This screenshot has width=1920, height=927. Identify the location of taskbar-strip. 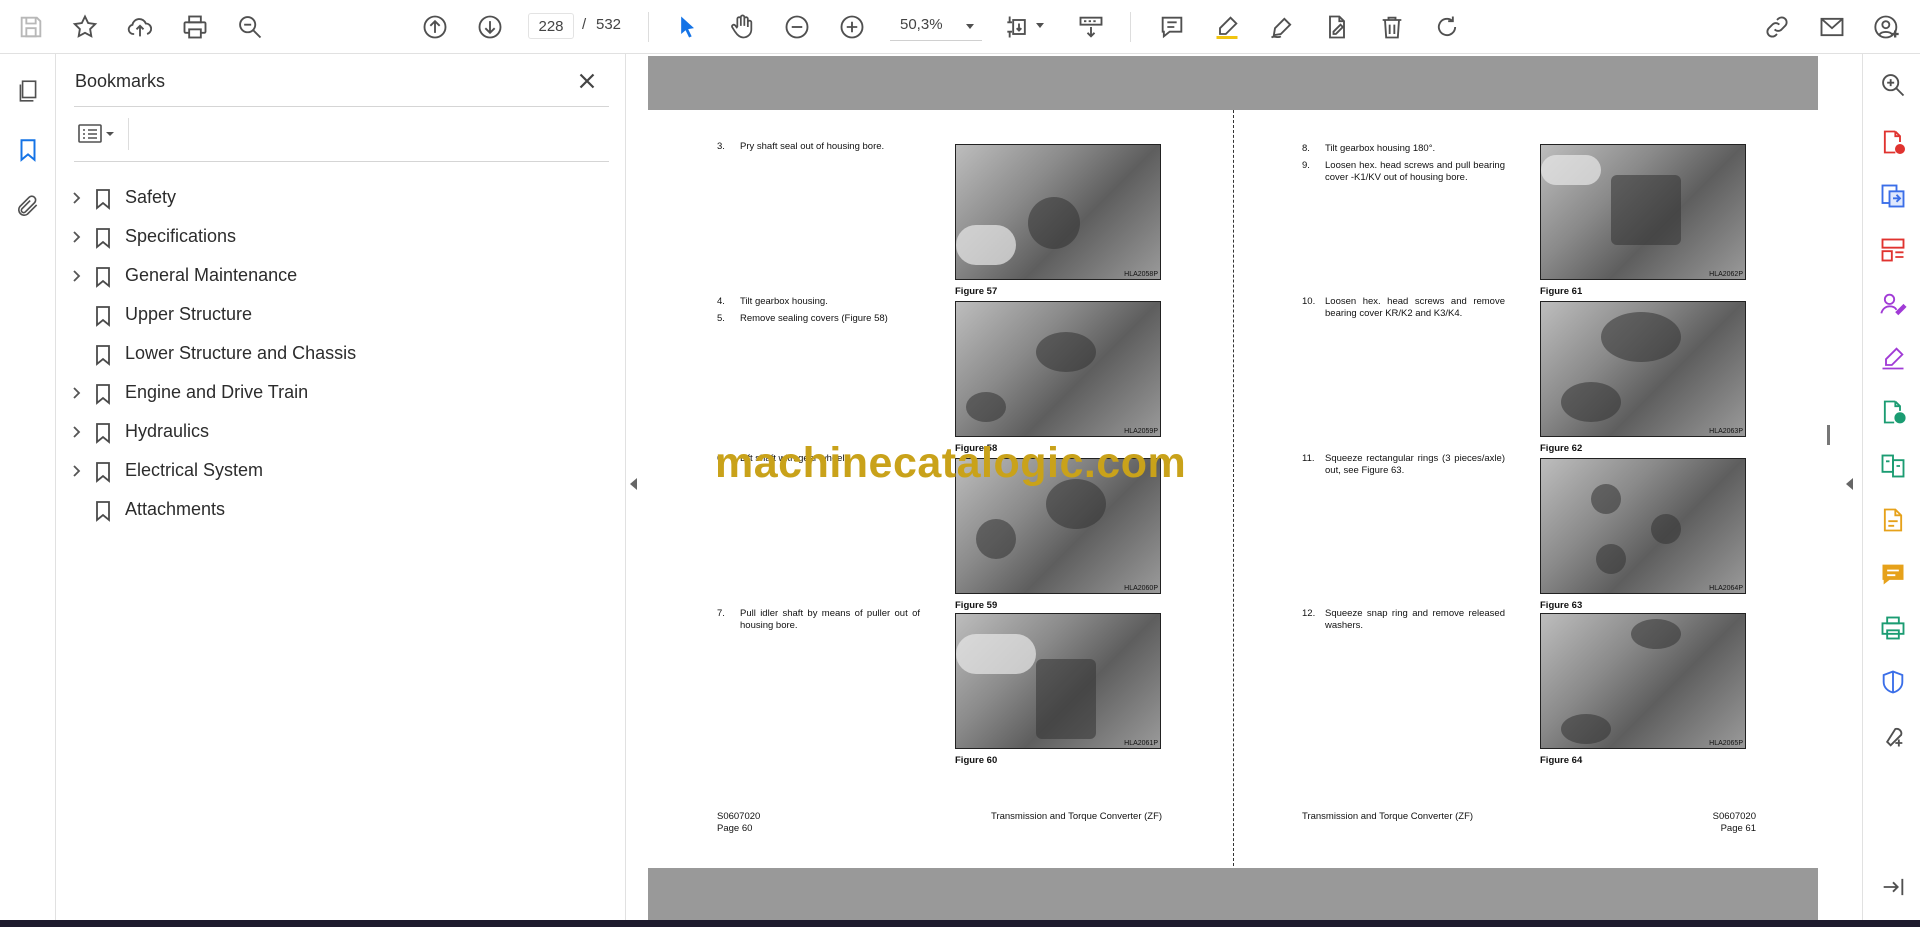
(960, 923).